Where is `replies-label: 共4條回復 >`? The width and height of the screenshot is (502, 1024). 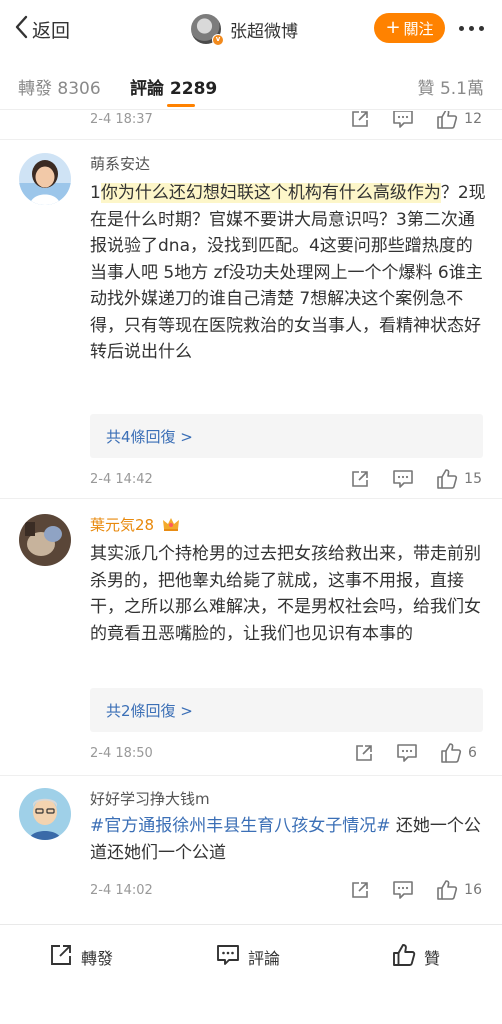 replies-label: 共4條回復 > is located at coordinates (149, 437).